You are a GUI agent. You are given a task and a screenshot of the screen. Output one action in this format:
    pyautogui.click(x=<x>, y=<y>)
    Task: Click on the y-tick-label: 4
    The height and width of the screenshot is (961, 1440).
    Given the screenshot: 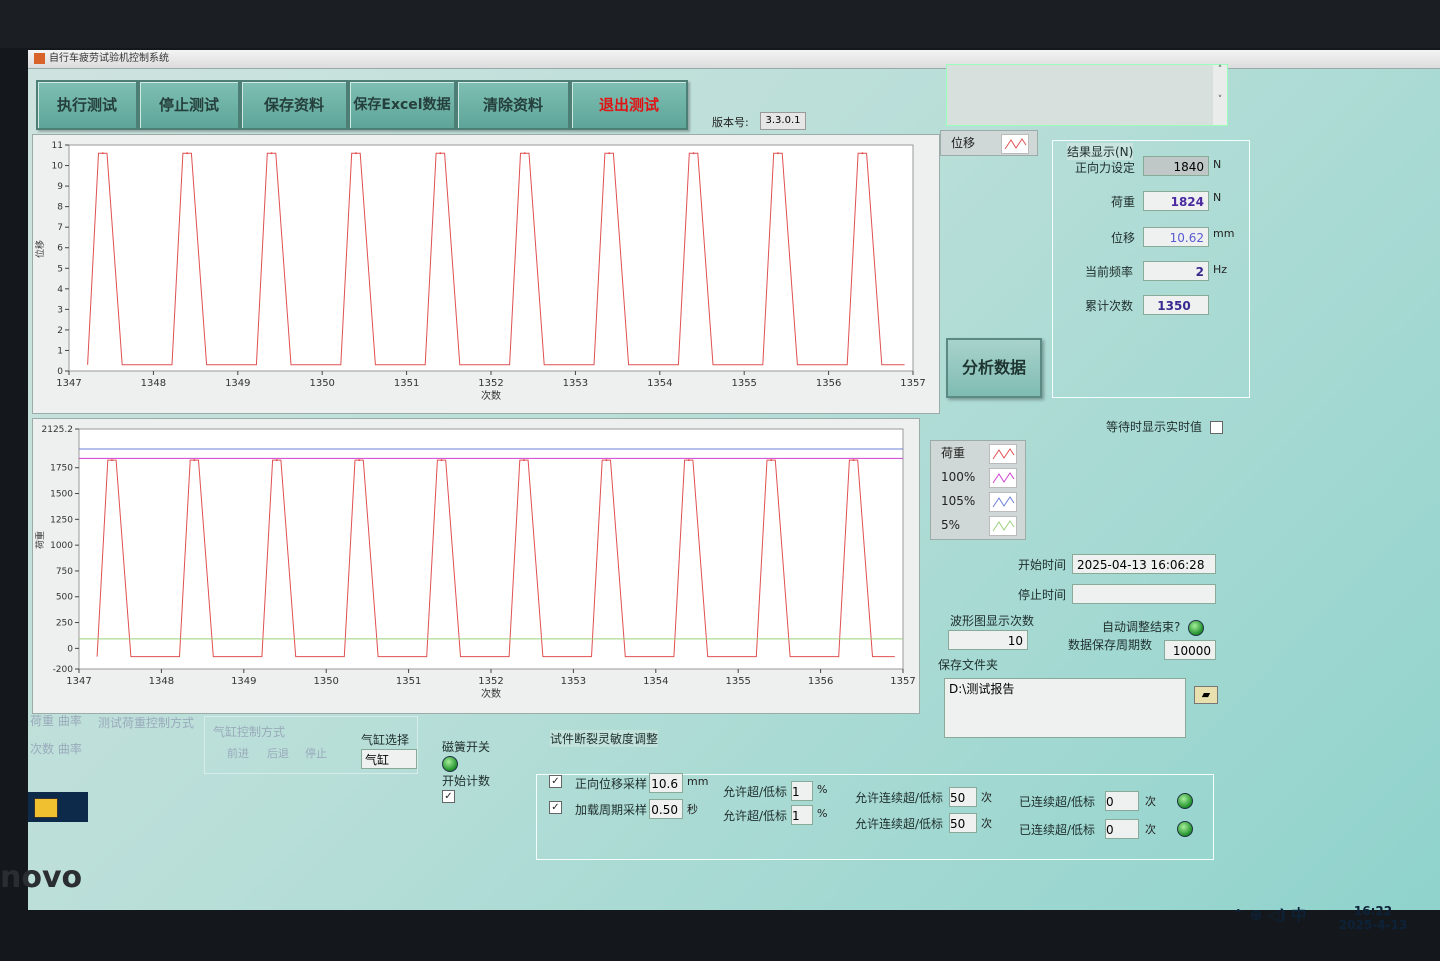 What is the action you would take?
    pyautogui.click(x=60, y=290)
    